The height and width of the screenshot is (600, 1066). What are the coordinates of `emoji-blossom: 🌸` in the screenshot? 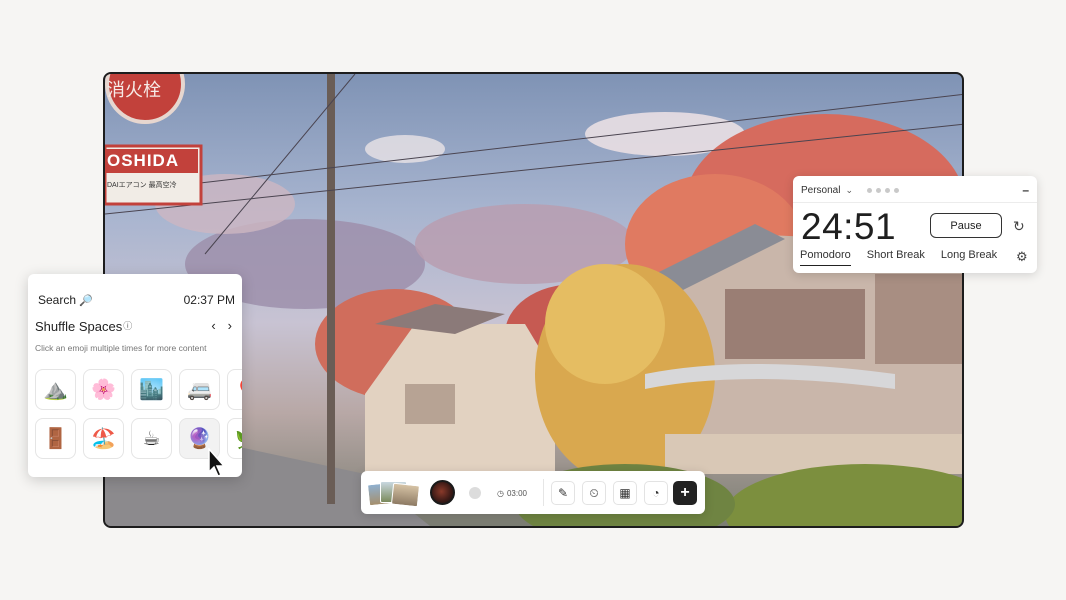 It's located at (103, 389).